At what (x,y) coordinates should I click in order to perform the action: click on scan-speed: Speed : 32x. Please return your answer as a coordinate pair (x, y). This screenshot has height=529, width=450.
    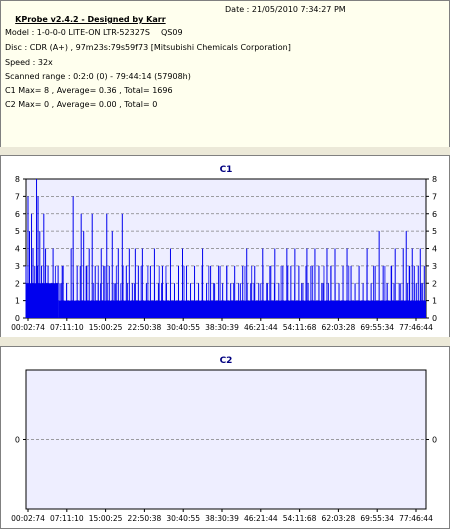
    Looking at the image, I should click on (29, 62).